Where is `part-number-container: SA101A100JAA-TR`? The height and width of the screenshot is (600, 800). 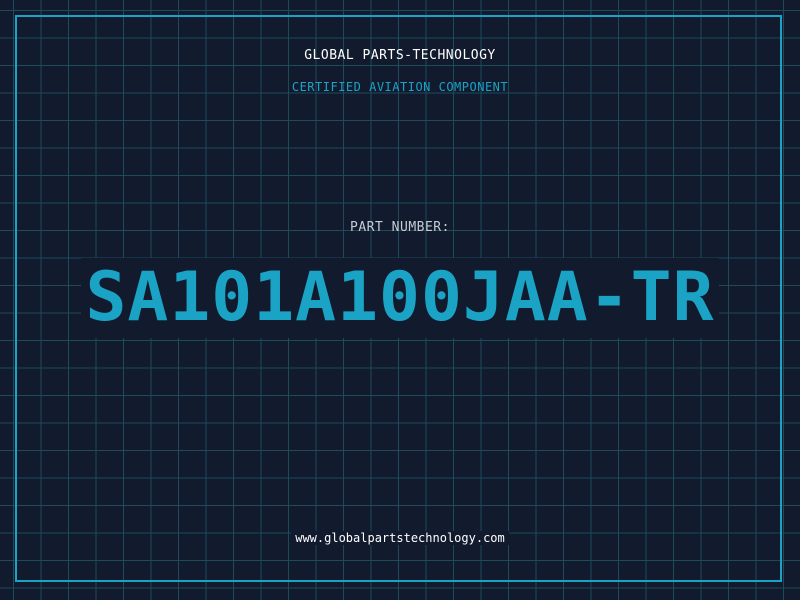 part-number-container: SA101A100JAA-TR is located at coordinates (400, 298).